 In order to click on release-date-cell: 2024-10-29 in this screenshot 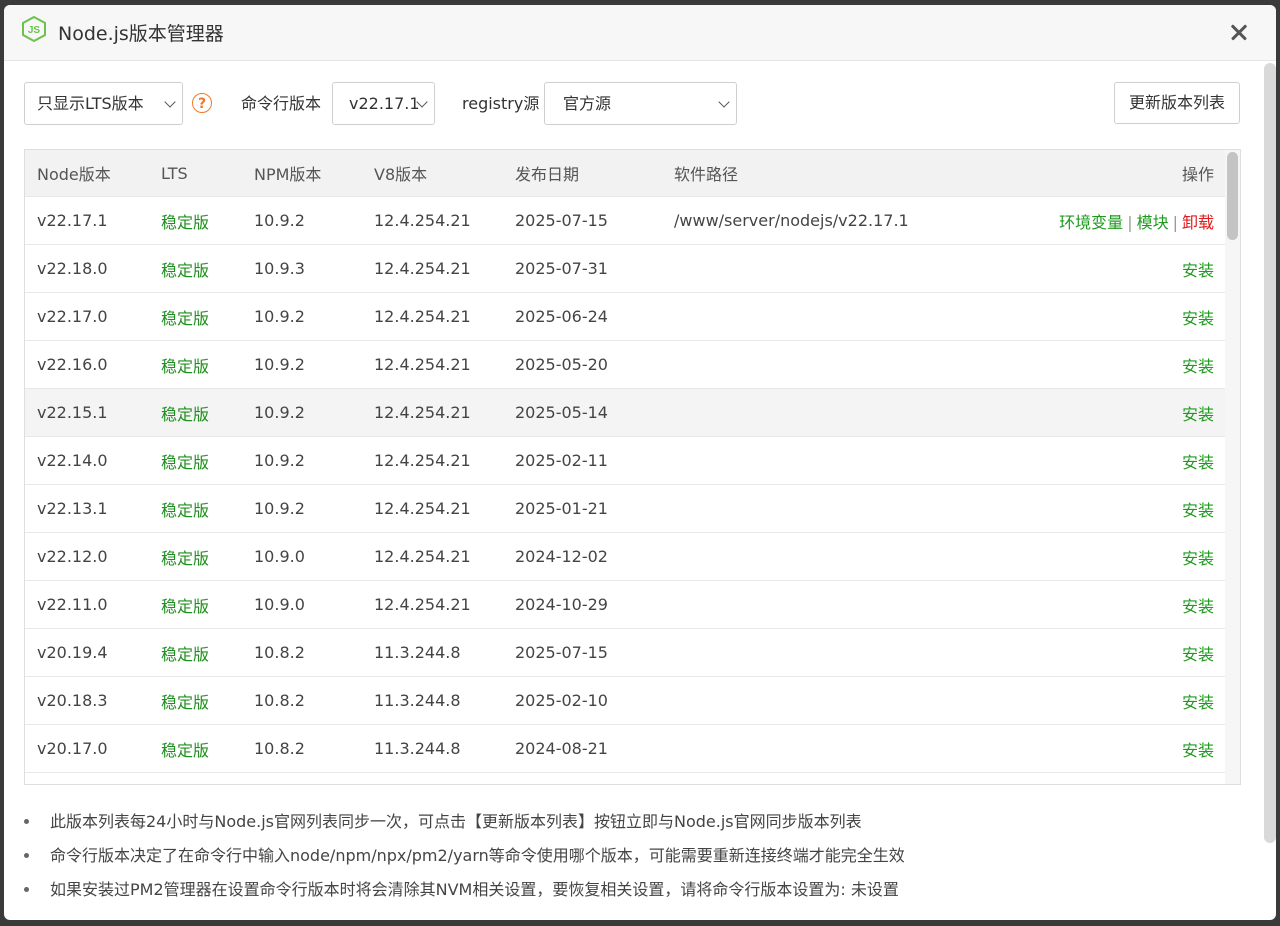, I will do `click(594, 604)`.